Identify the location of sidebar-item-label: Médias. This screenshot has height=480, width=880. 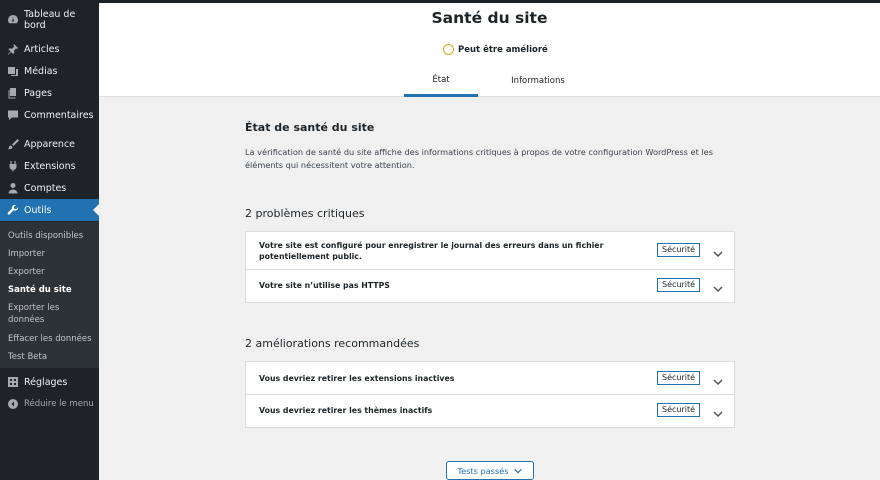
(41, 71).